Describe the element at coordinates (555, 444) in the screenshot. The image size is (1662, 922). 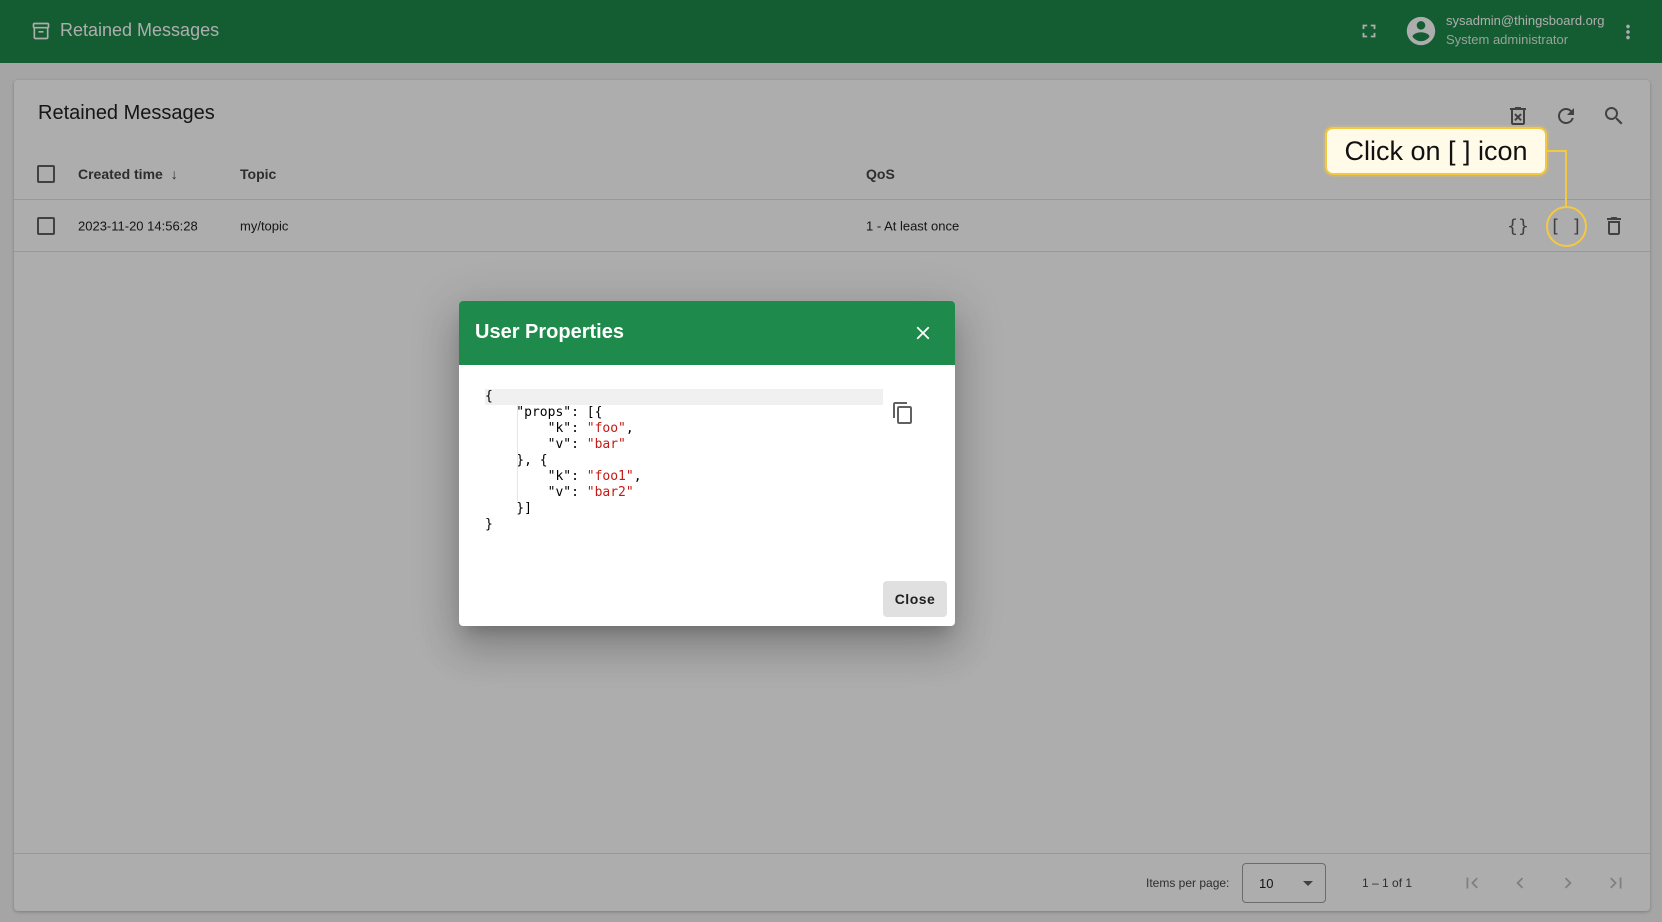
I see `json-line: "v": "bar"` at that location.